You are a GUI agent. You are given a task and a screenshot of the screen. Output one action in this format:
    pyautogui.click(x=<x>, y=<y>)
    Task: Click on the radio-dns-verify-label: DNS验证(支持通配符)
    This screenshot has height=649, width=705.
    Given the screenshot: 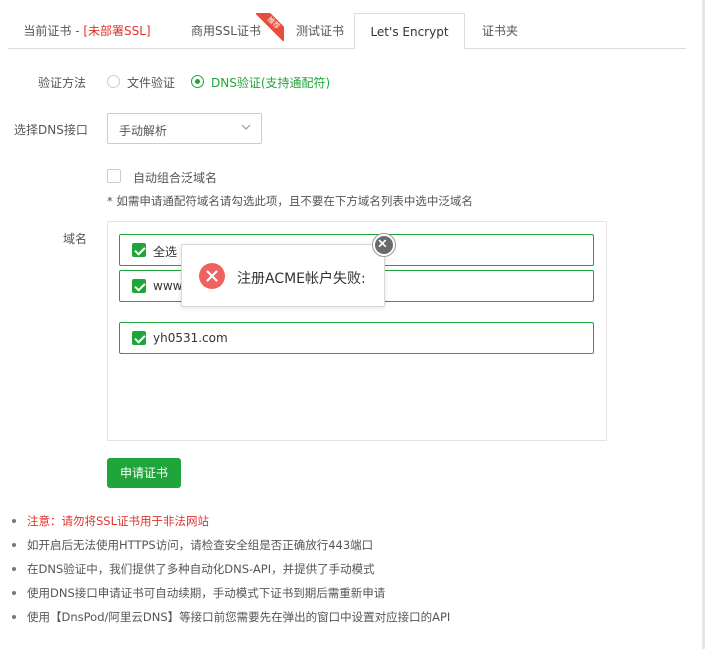 What is the action you would take?
    pyautogui.click(x=270, y=82)
    